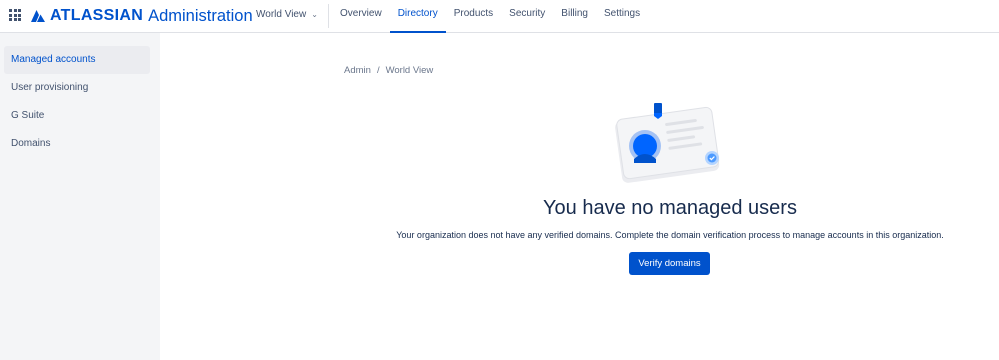 The width and height of the screenshot is (999, 360). Describe the element at coordinates (667, 143) in the screenshot. I see `id-card-illustration` at that location.